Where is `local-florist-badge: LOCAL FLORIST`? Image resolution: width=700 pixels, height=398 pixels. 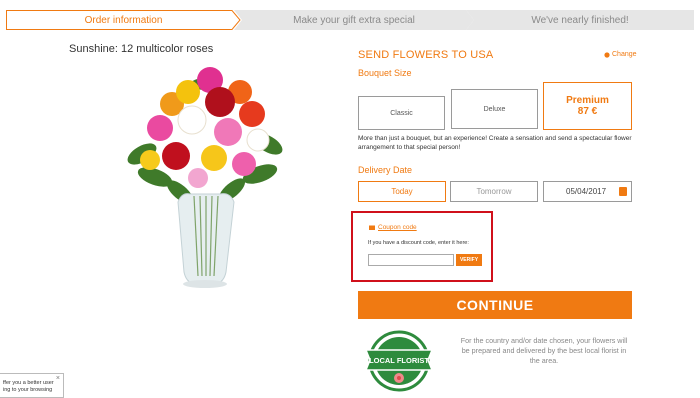 local-florist-badge: LOCAL FLORIST is located at coordinates (399, 361).